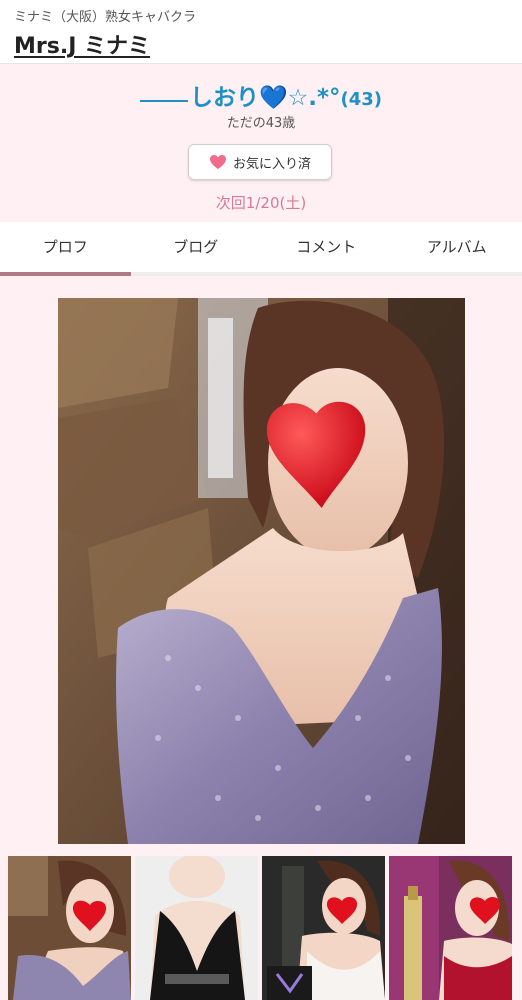 The width and height of the screenshot is (522, 1000). Describe the element at coordinates (271, 164) in the screenshot. I see `favorite-button-label: お気に入り済` at that location.